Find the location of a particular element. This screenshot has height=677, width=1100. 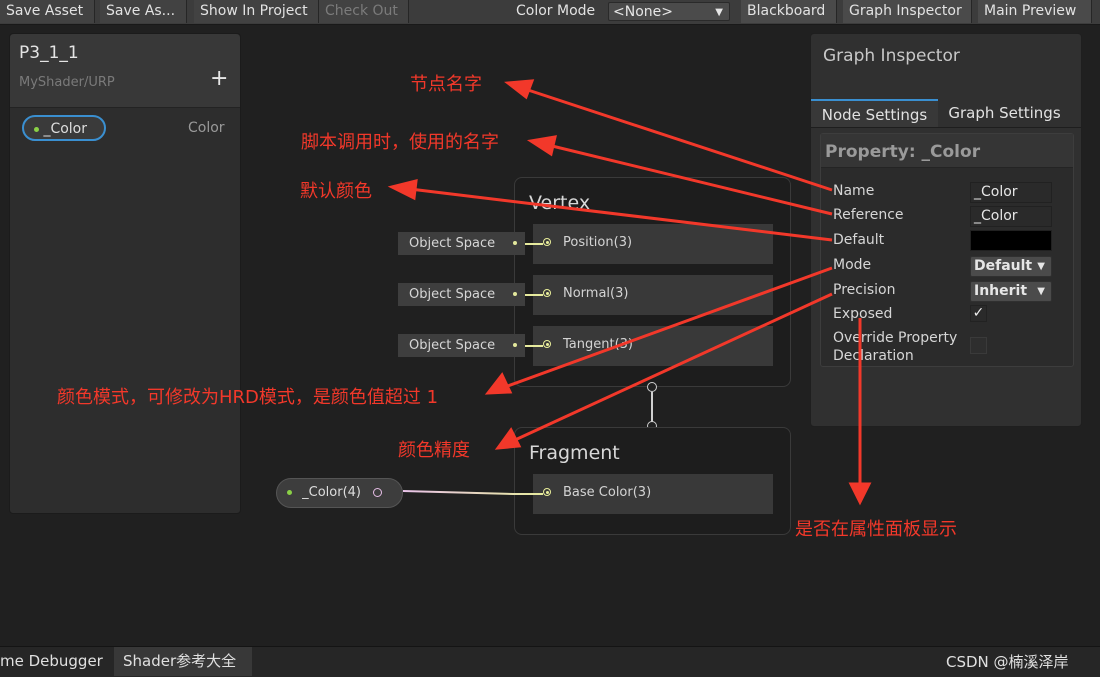

arrow-default is located at coordinates (621, 214).